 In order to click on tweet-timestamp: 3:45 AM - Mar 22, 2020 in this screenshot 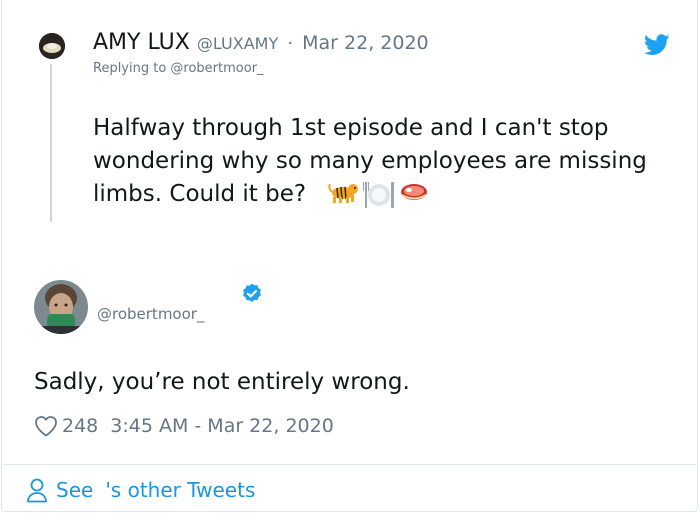, I will do `click(222, 426)`.